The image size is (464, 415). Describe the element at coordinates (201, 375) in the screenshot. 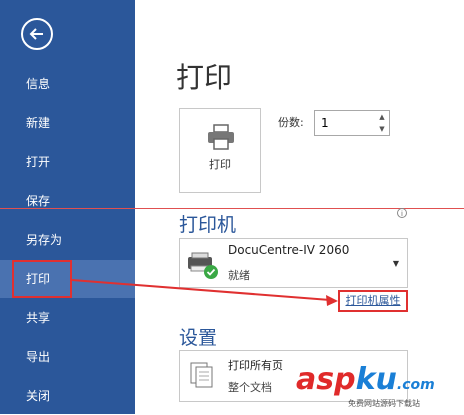

I see `pages-icon` at that location.